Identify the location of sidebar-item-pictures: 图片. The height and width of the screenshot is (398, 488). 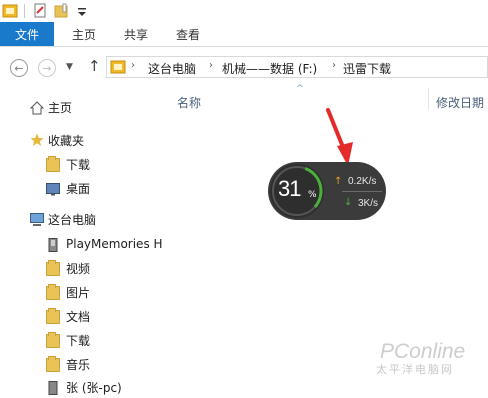
(78, 292).